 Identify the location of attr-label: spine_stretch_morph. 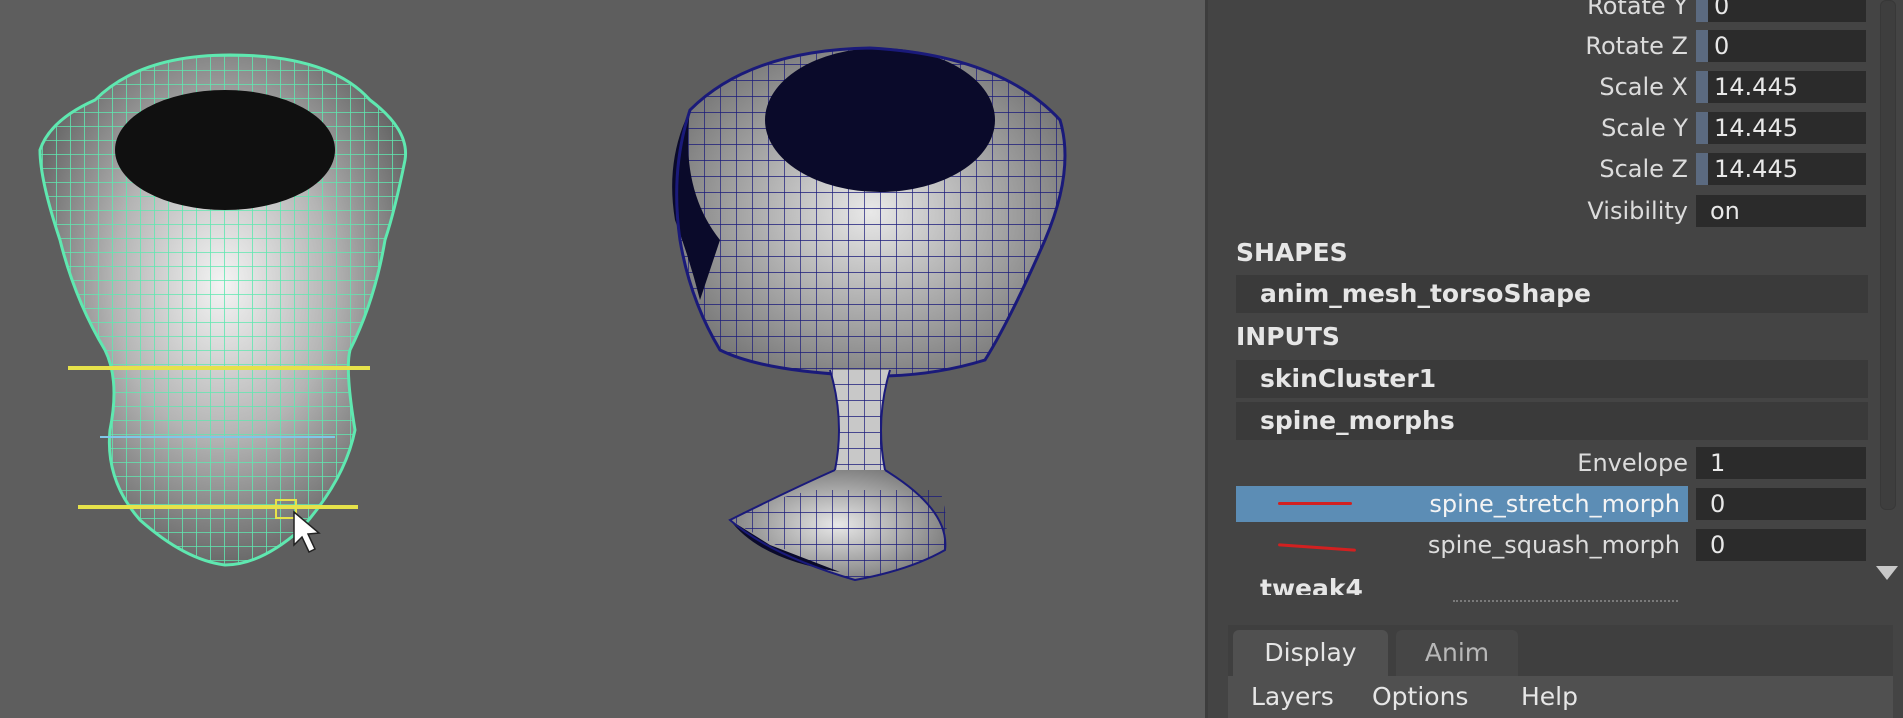
(1554, 504).